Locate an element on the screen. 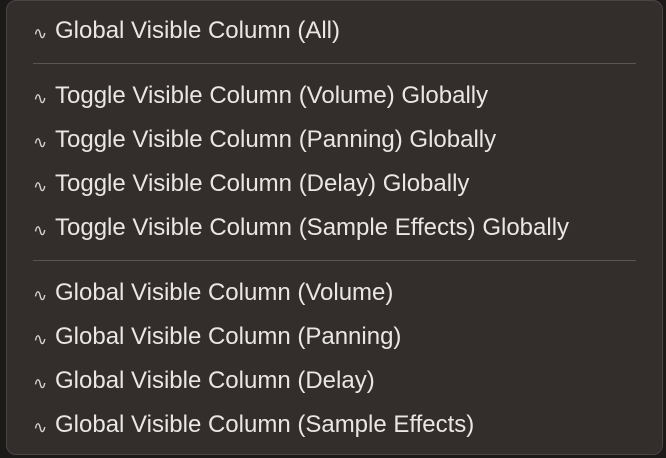 The width and height of the screenshot is (666, 458). menu-item-global-volume: ∿ Global Visible Column (Volume) is located at coordinates (334, 293).